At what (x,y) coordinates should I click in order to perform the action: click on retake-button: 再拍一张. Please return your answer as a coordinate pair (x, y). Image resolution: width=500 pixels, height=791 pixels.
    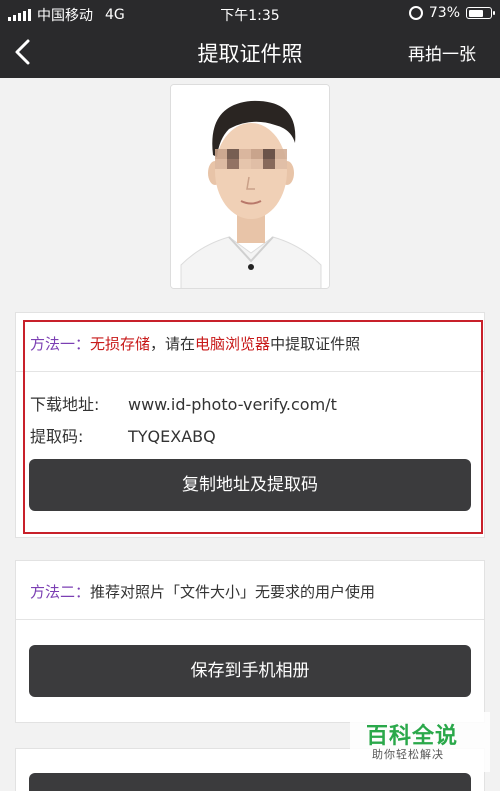
    Looking at the image, I should click on (442, 52).